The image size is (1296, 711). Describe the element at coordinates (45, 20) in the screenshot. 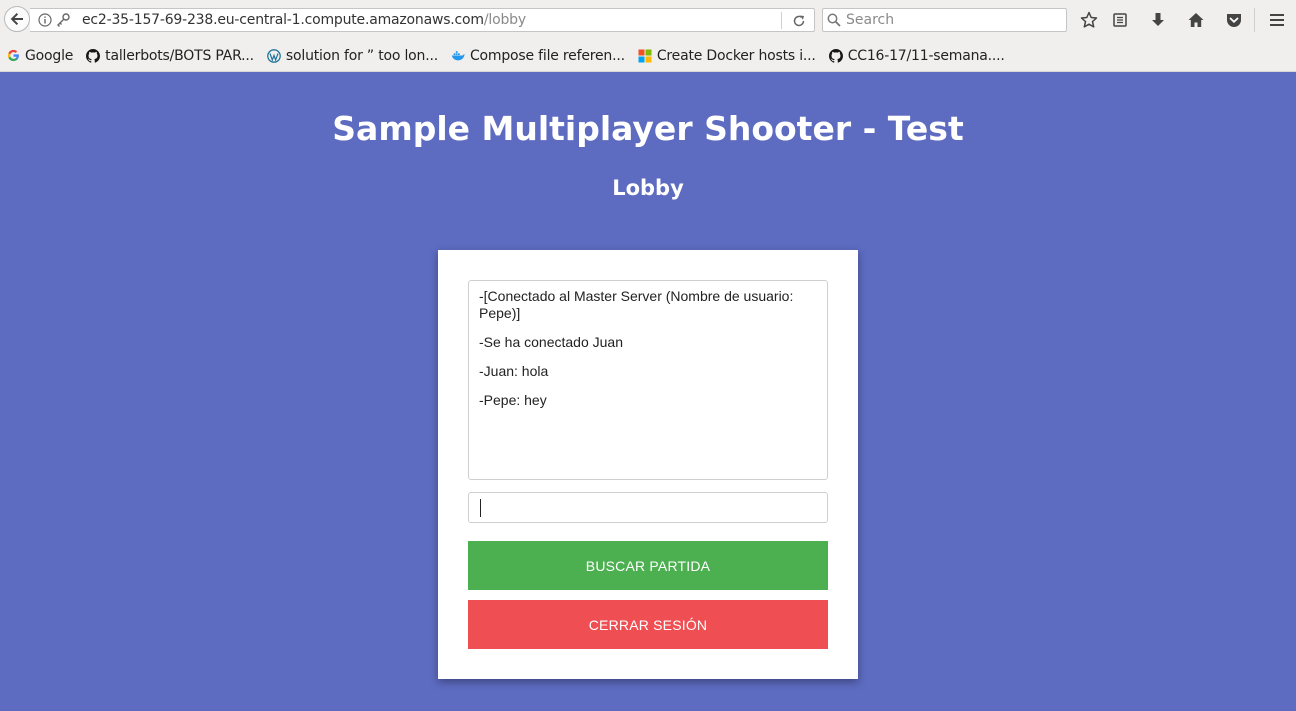

I see `info-icon` at that location.